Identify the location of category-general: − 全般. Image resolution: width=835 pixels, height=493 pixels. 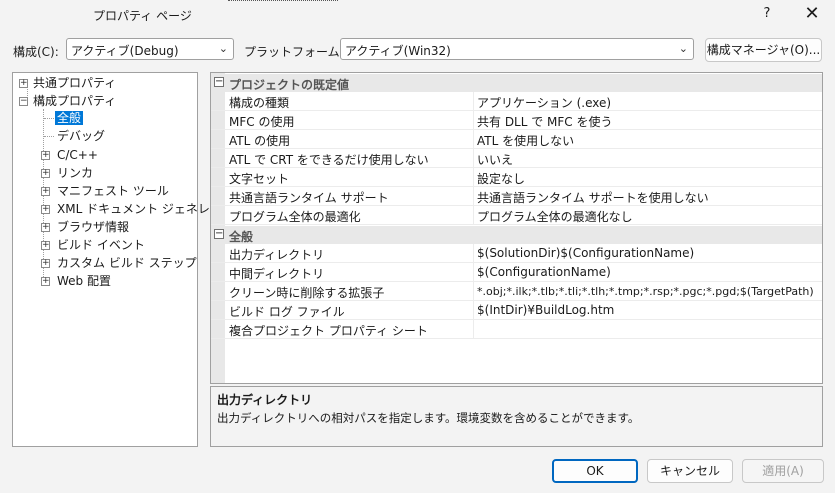
(516, 235).